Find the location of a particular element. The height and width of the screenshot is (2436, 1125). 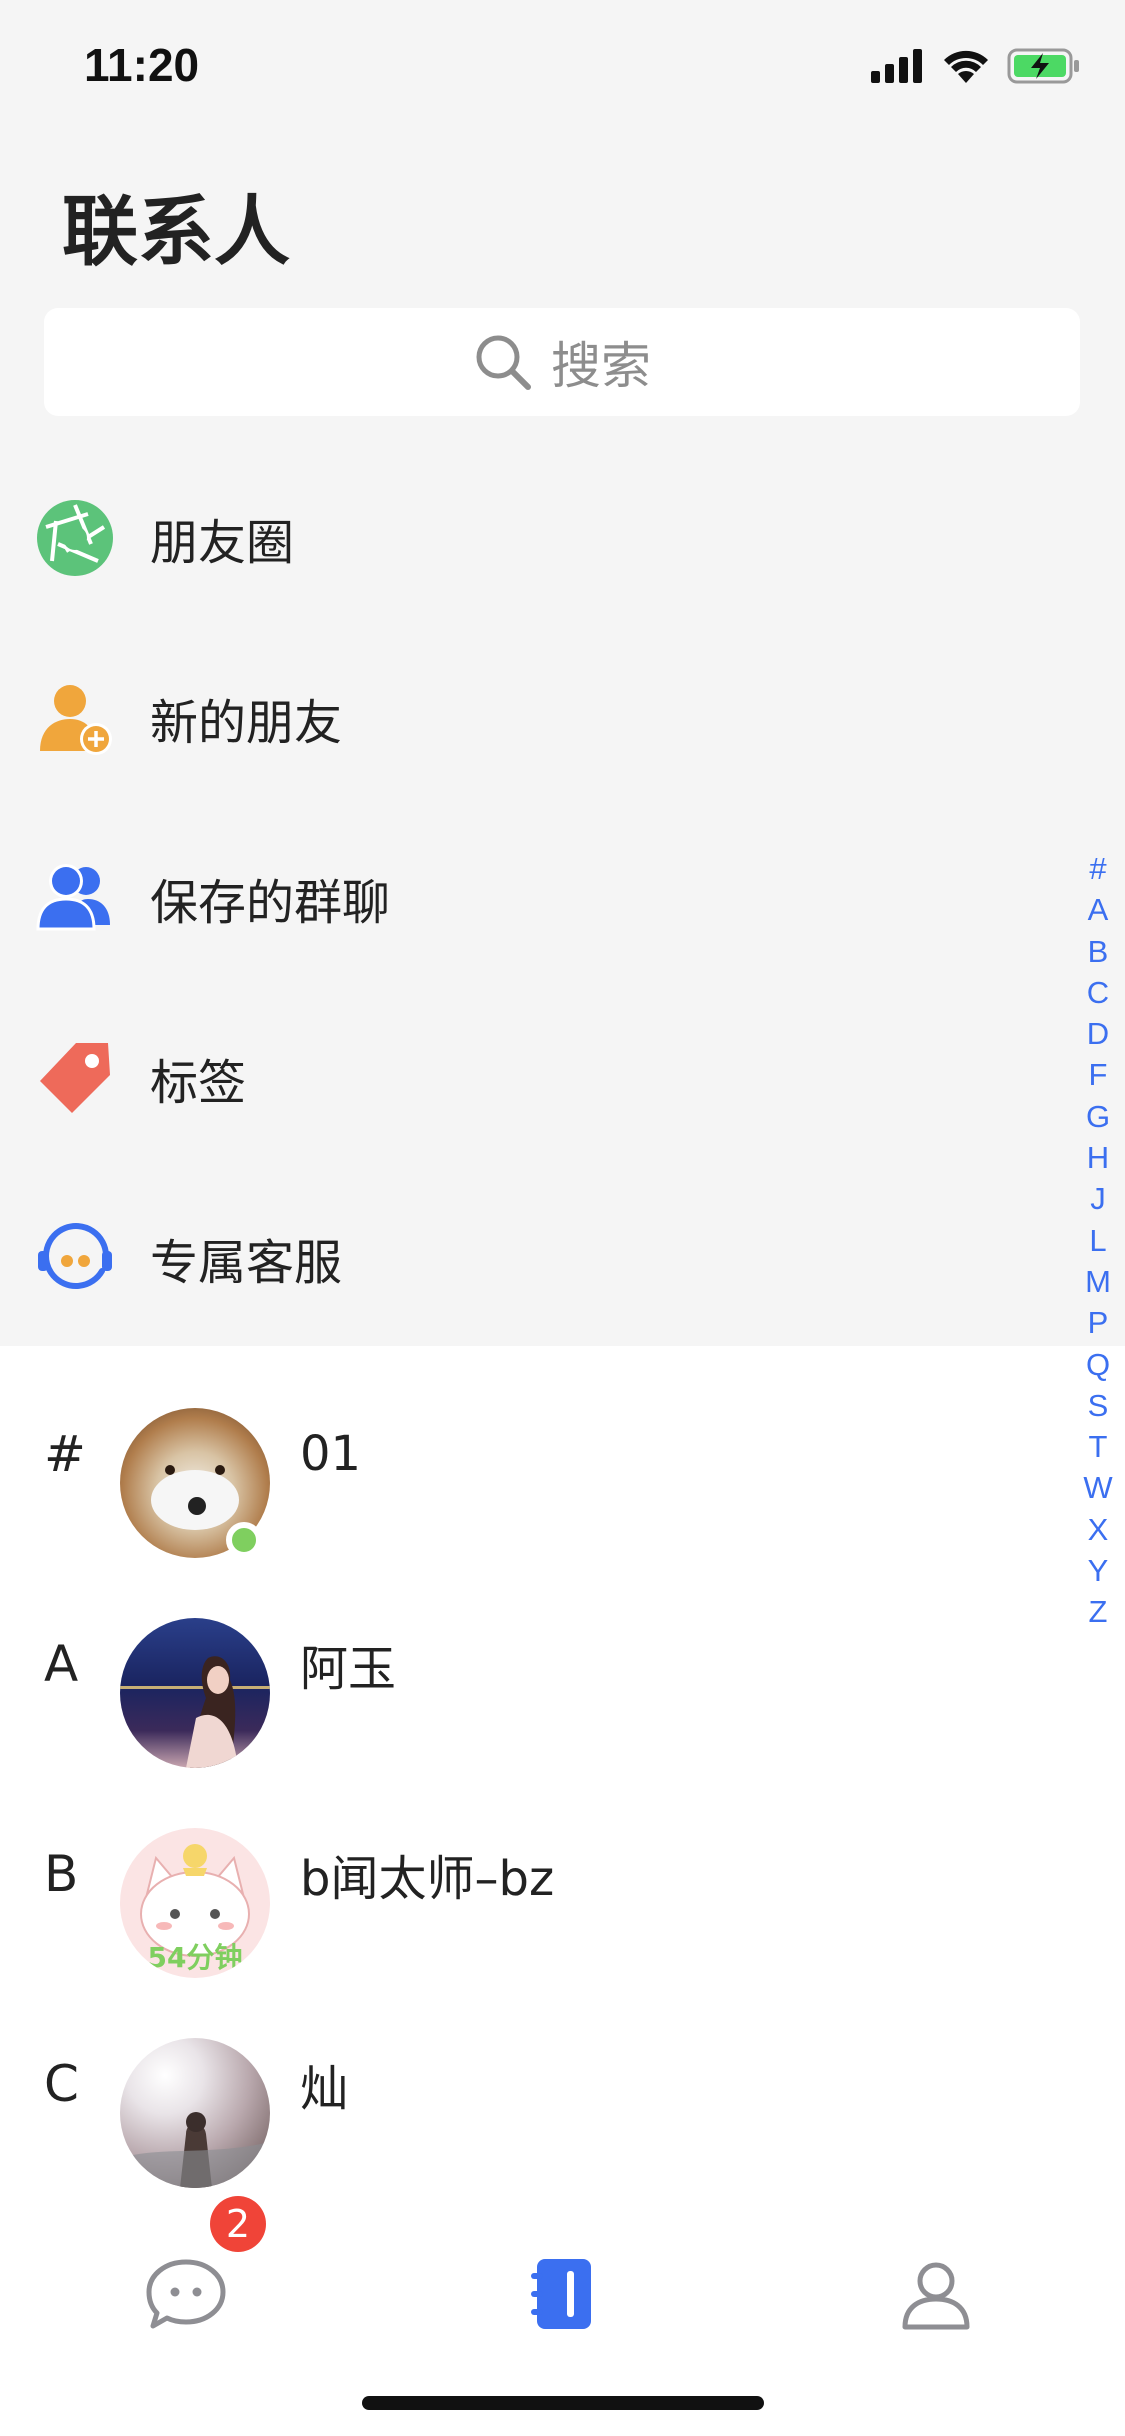

search-icon is located at coordinates (503, 362).